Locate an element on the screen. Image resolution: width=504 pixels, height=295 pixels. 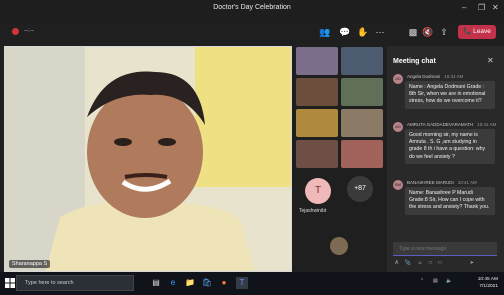
message-author: Angela Dodmani is located at coordinates (424, 76).